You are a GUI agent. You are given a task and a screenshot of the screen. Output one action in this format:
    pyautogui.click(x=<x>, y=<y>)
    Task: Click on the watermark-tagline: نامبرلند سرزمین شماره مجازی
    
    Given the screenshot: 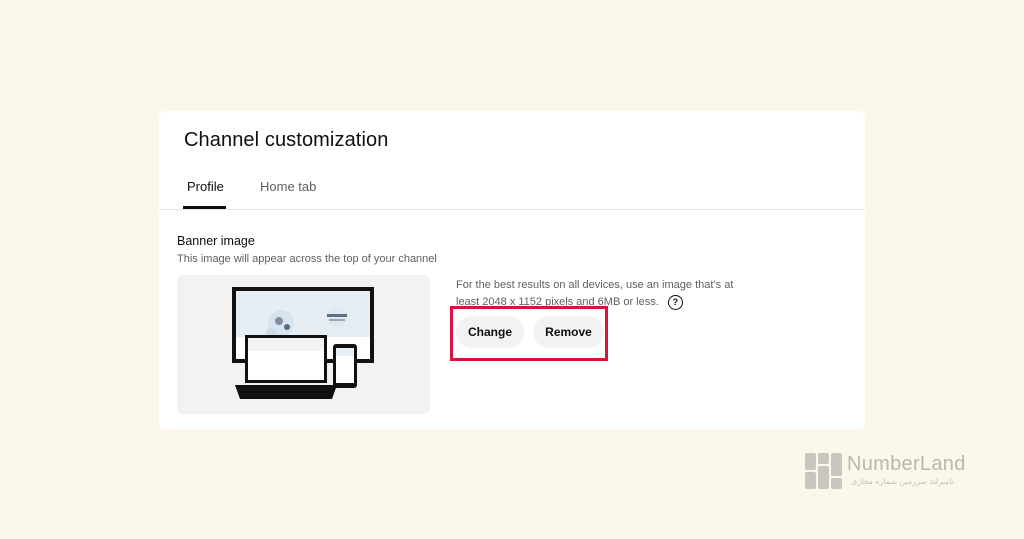 What is the action you would take?
    pyautogui.click(x=903, y=481)
    